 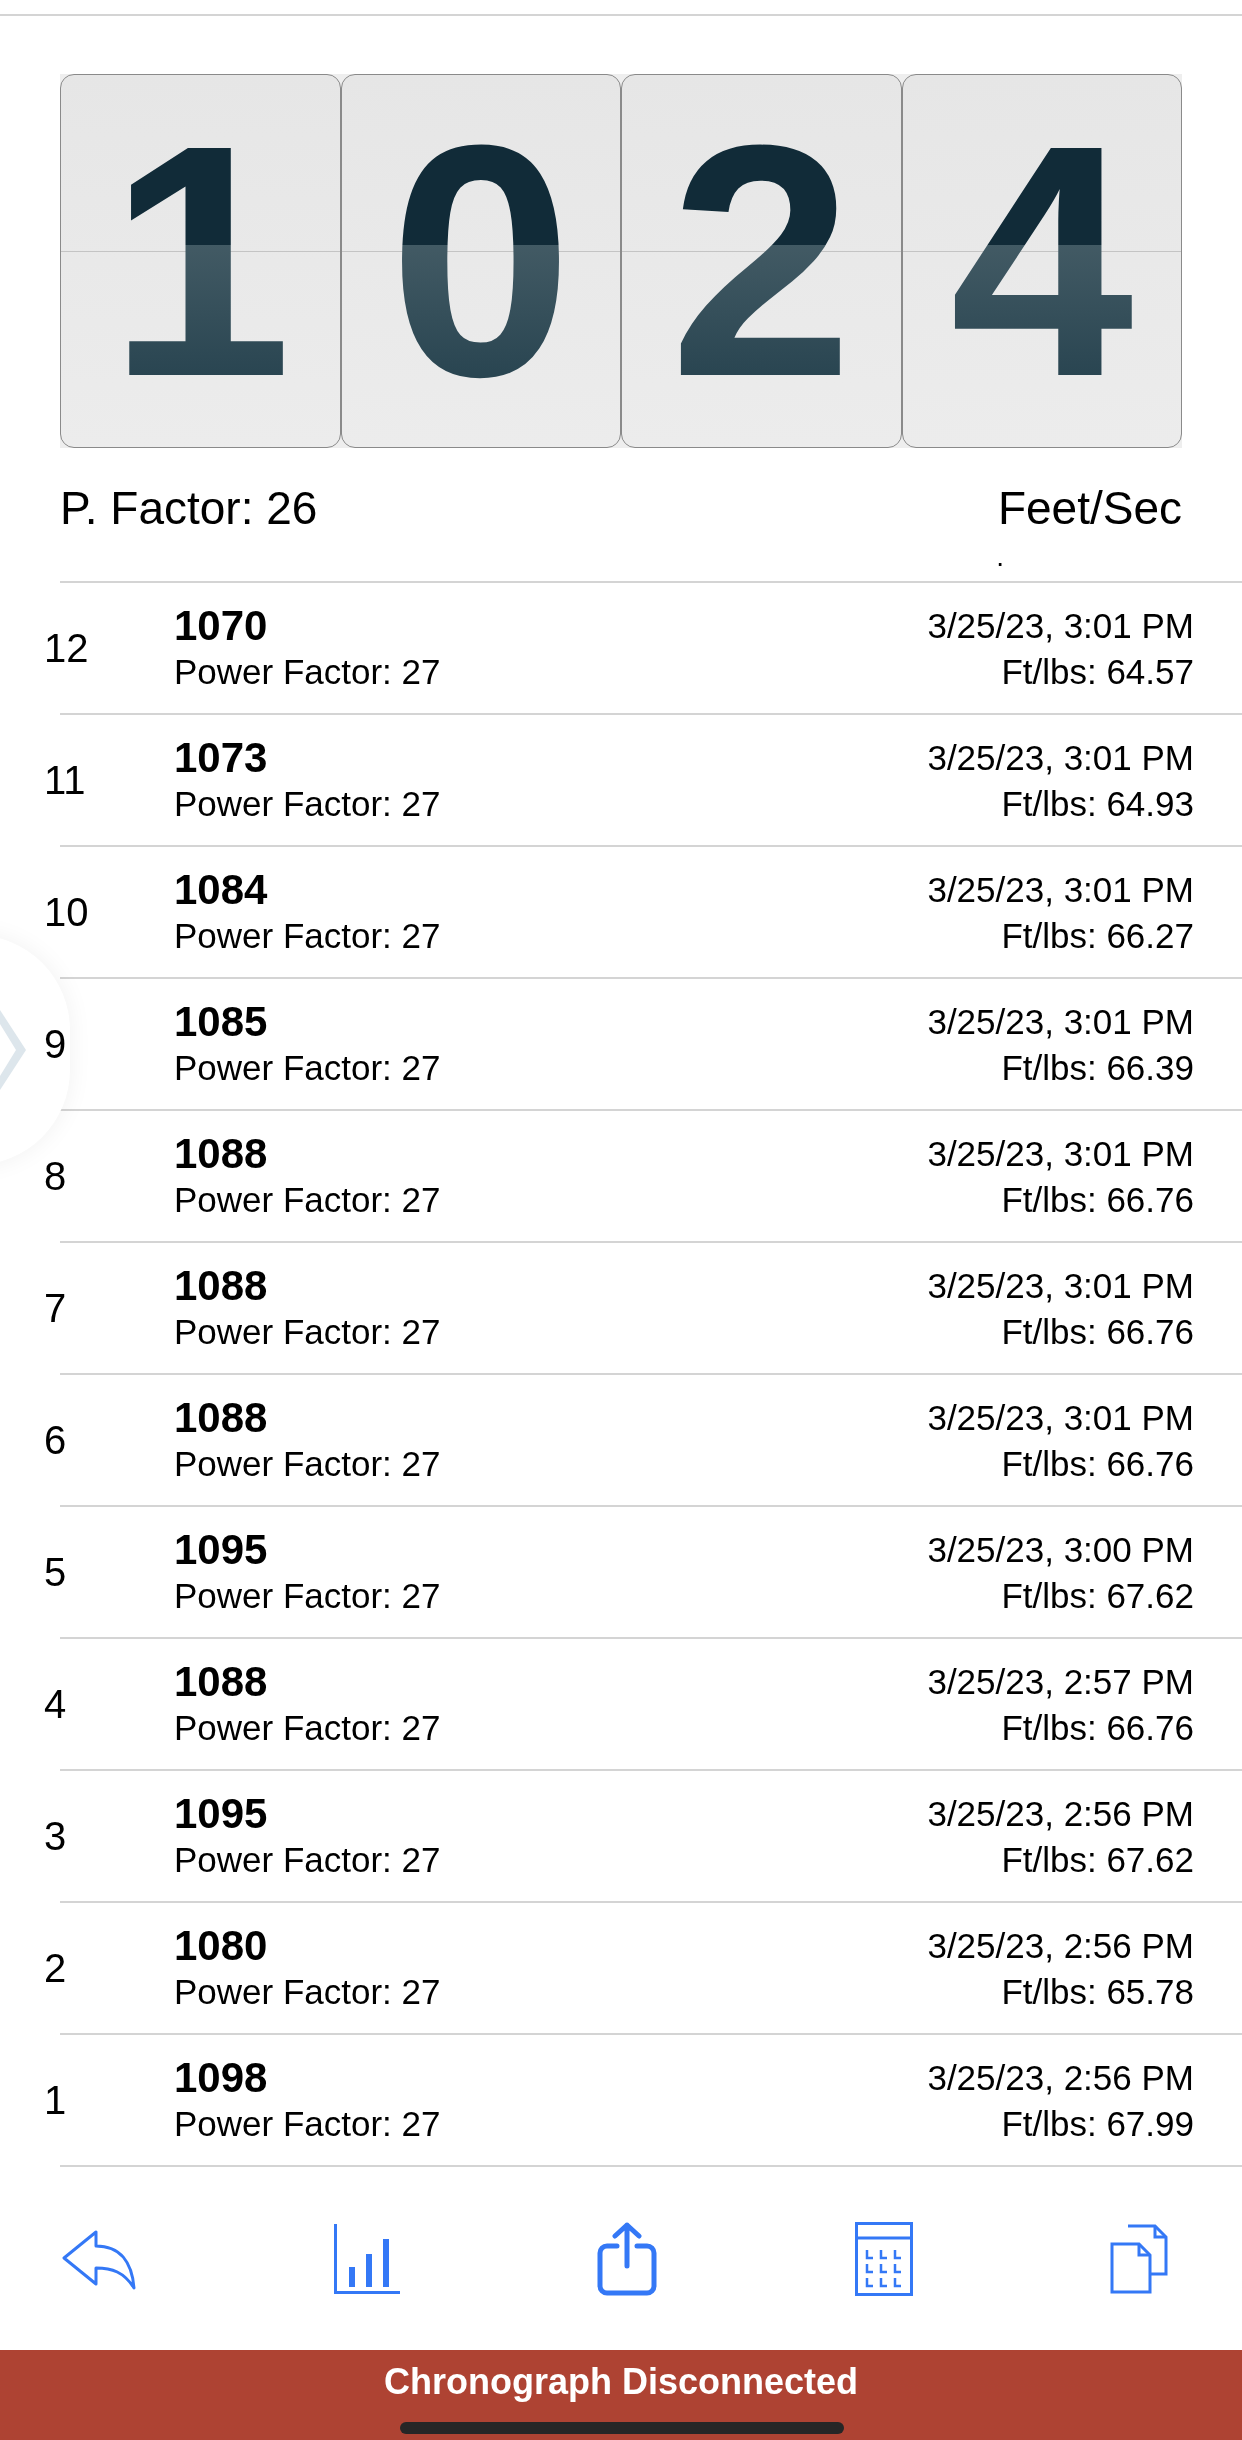 I want to click on velocity-value: 1085, so click(x=221, y=1022).